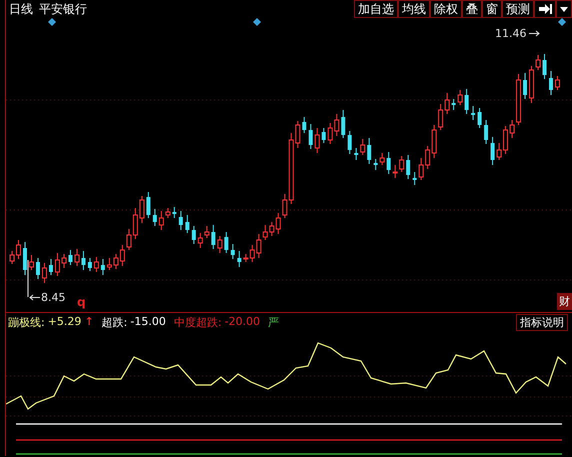 This screenshot has height=457, width=572. I want to click on caret-icon, so click(564, 9).